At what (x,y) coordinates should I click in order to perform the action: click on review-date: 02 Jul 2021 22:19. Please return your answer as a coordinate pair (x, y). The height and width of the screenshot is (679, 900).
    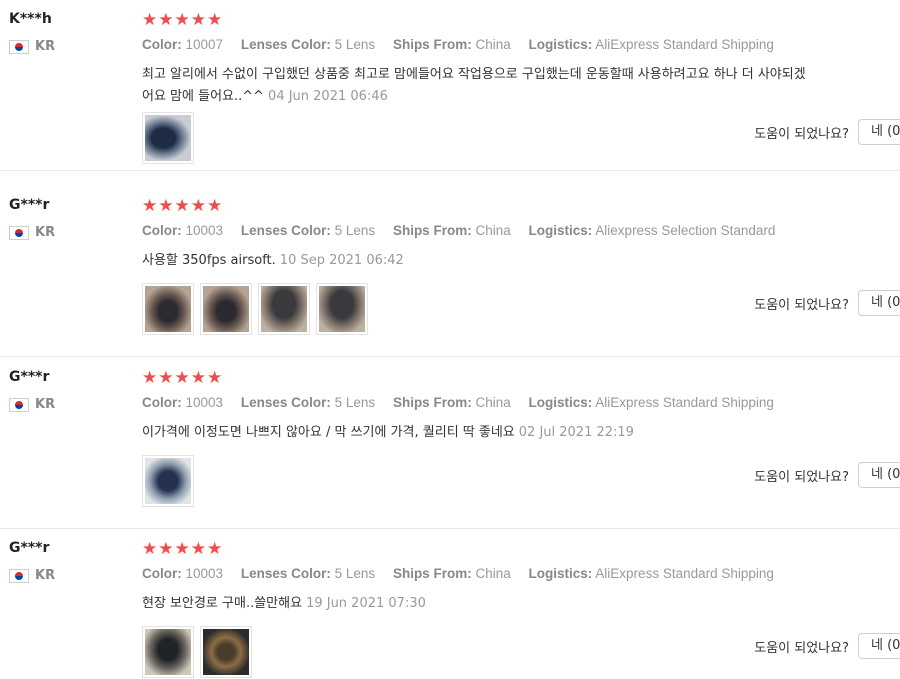
    Looking at the image, I should click on (576, 432).